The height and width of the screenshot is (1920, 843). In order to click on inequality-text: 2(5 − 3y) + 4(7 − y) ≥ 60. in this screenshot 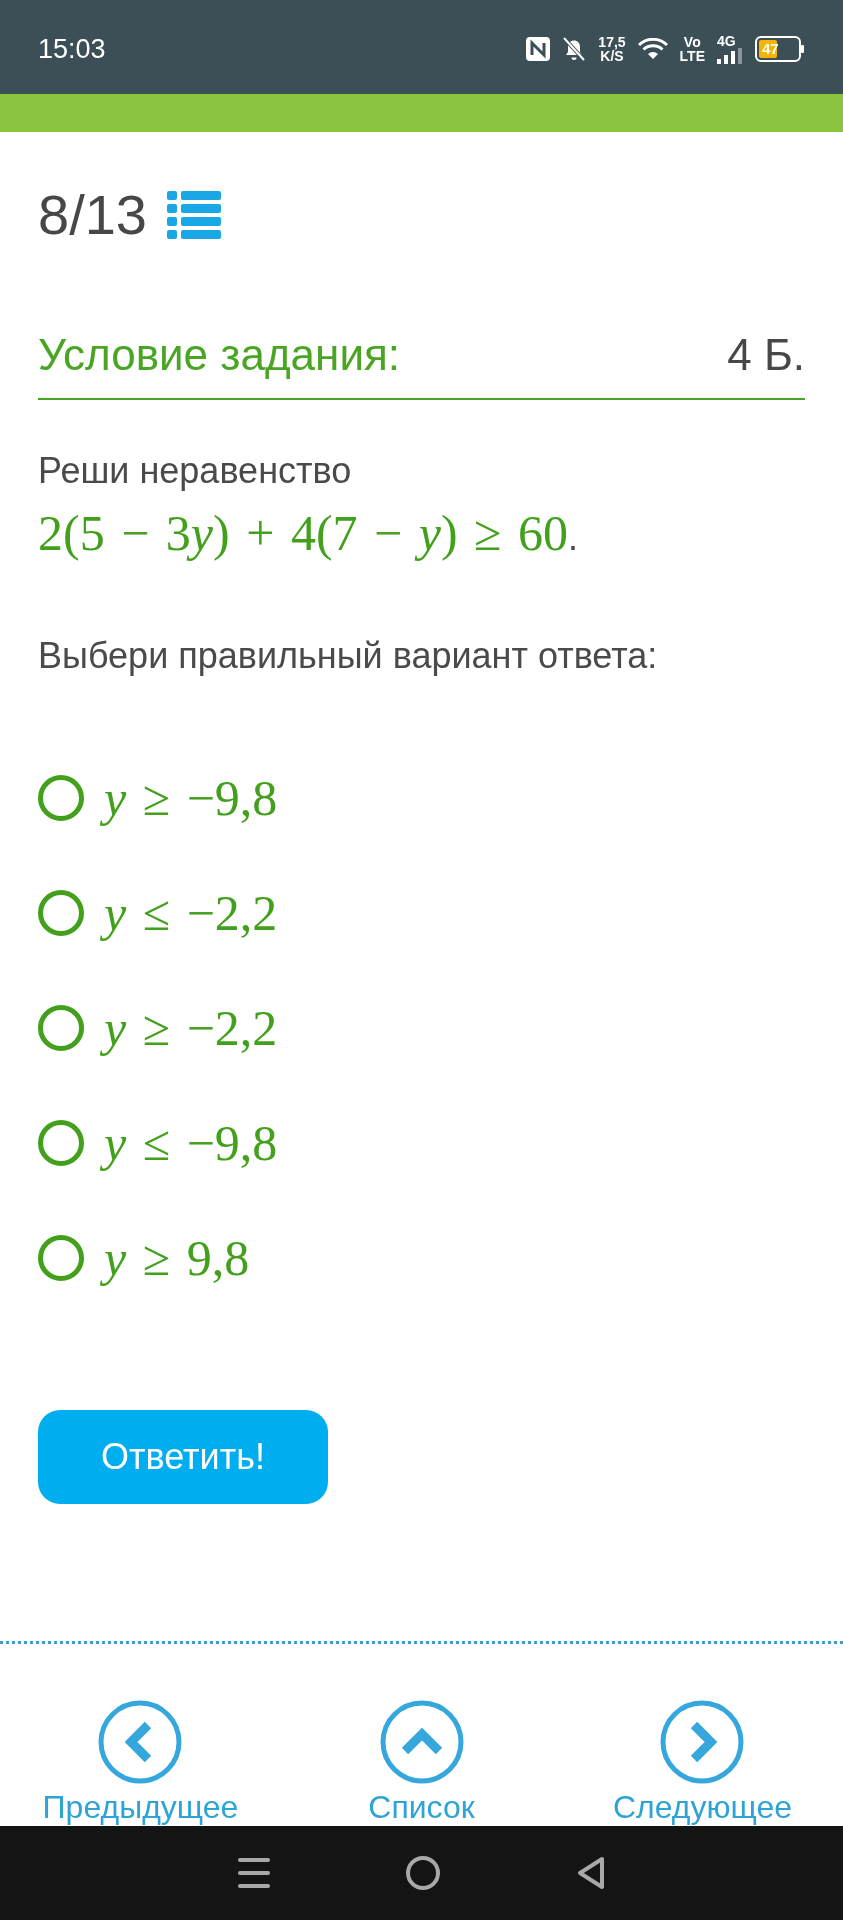, I will do `click(309, 533)`.